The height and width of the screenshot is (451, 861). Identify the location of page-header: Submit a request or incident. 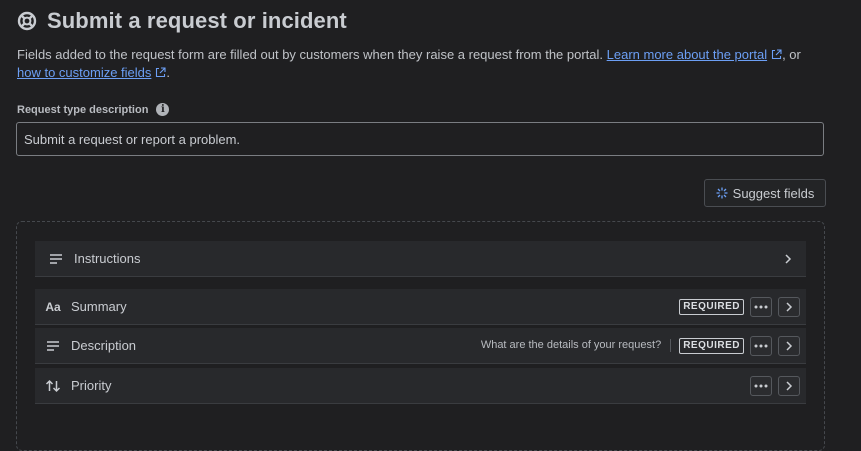
(182, 21).